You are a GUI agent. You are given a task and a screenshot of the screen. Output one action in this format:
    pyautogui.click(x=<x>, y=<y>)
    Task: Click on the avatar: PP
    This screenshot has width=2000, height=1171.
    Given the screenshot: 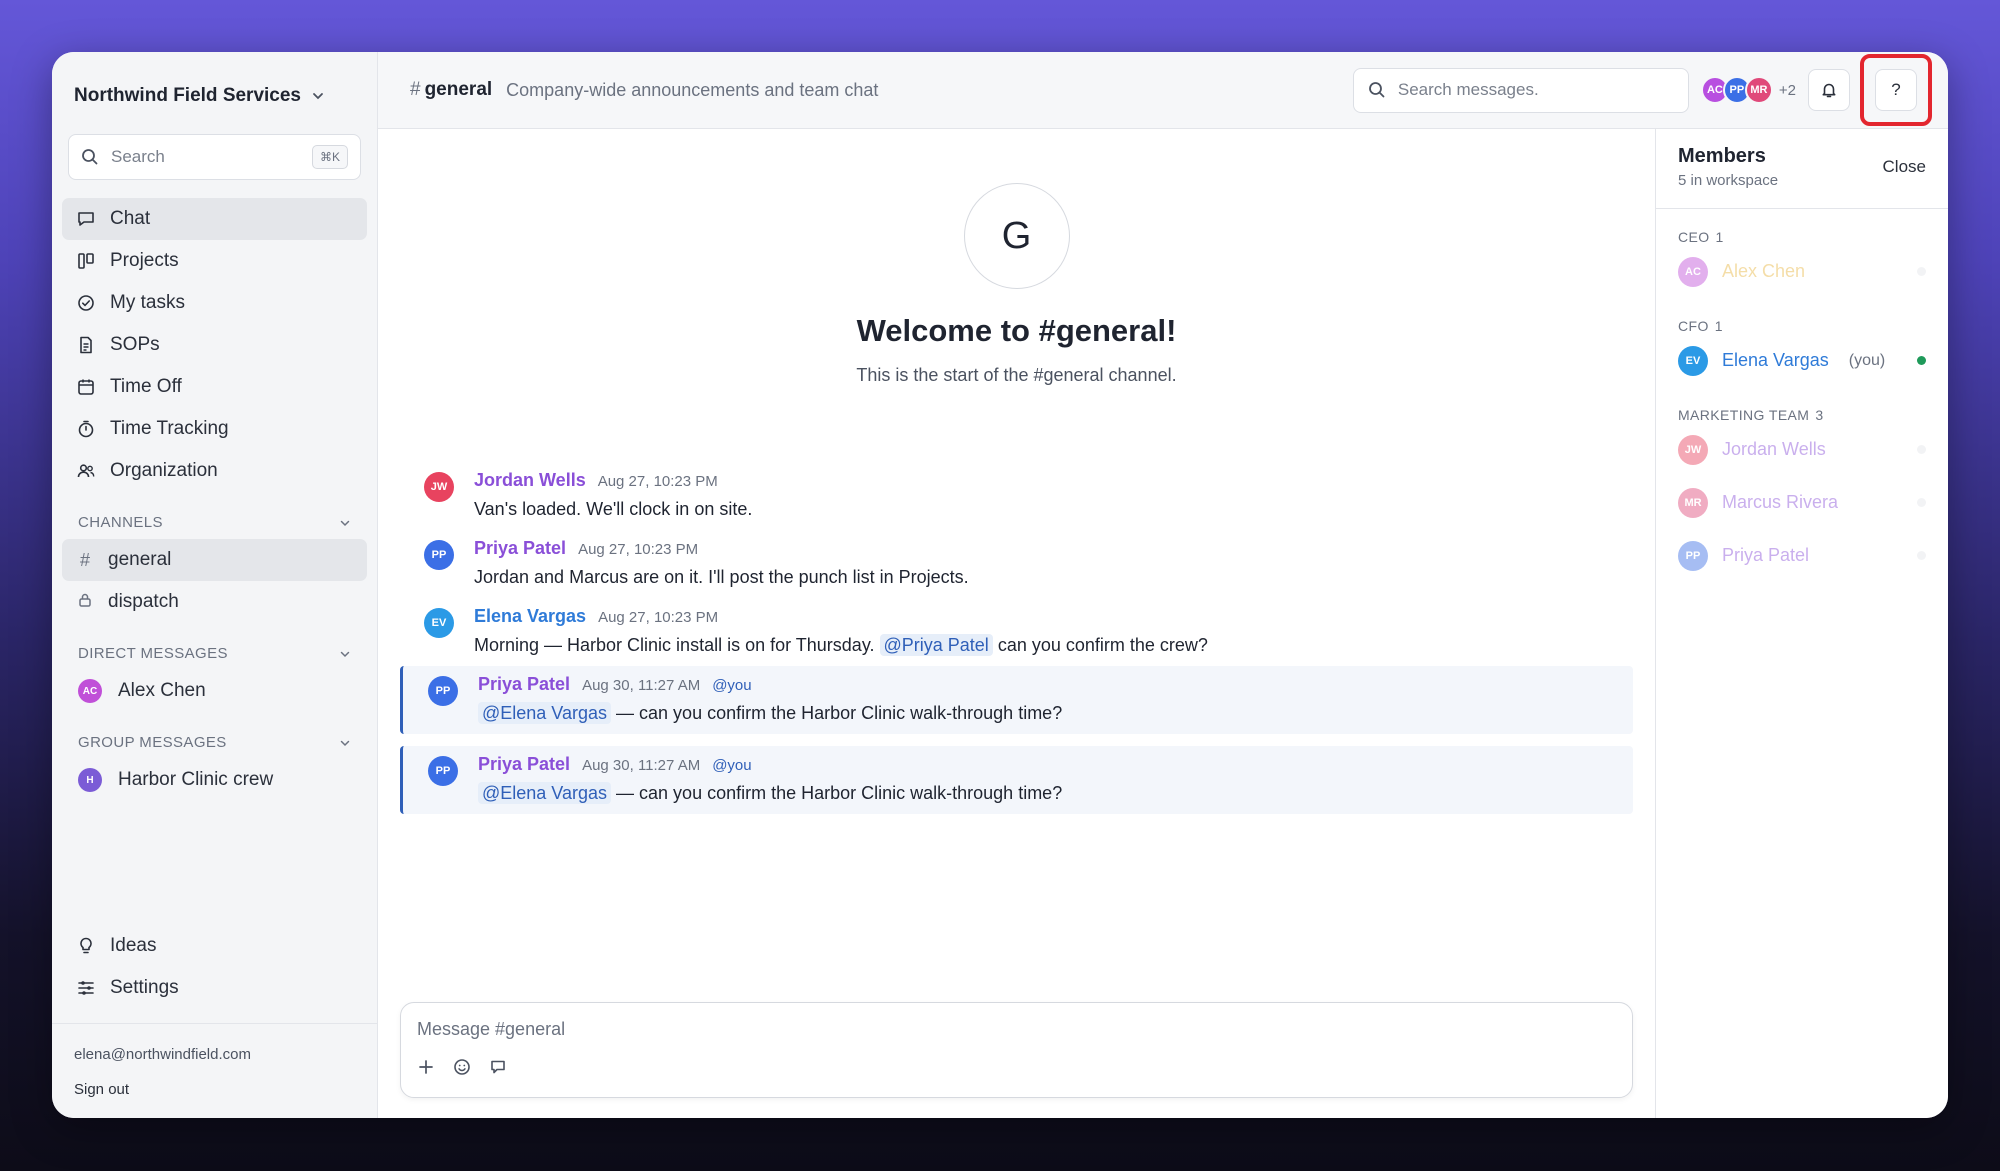 What is the action you would take?
    pyautogui.click(x=439, y=555)
    